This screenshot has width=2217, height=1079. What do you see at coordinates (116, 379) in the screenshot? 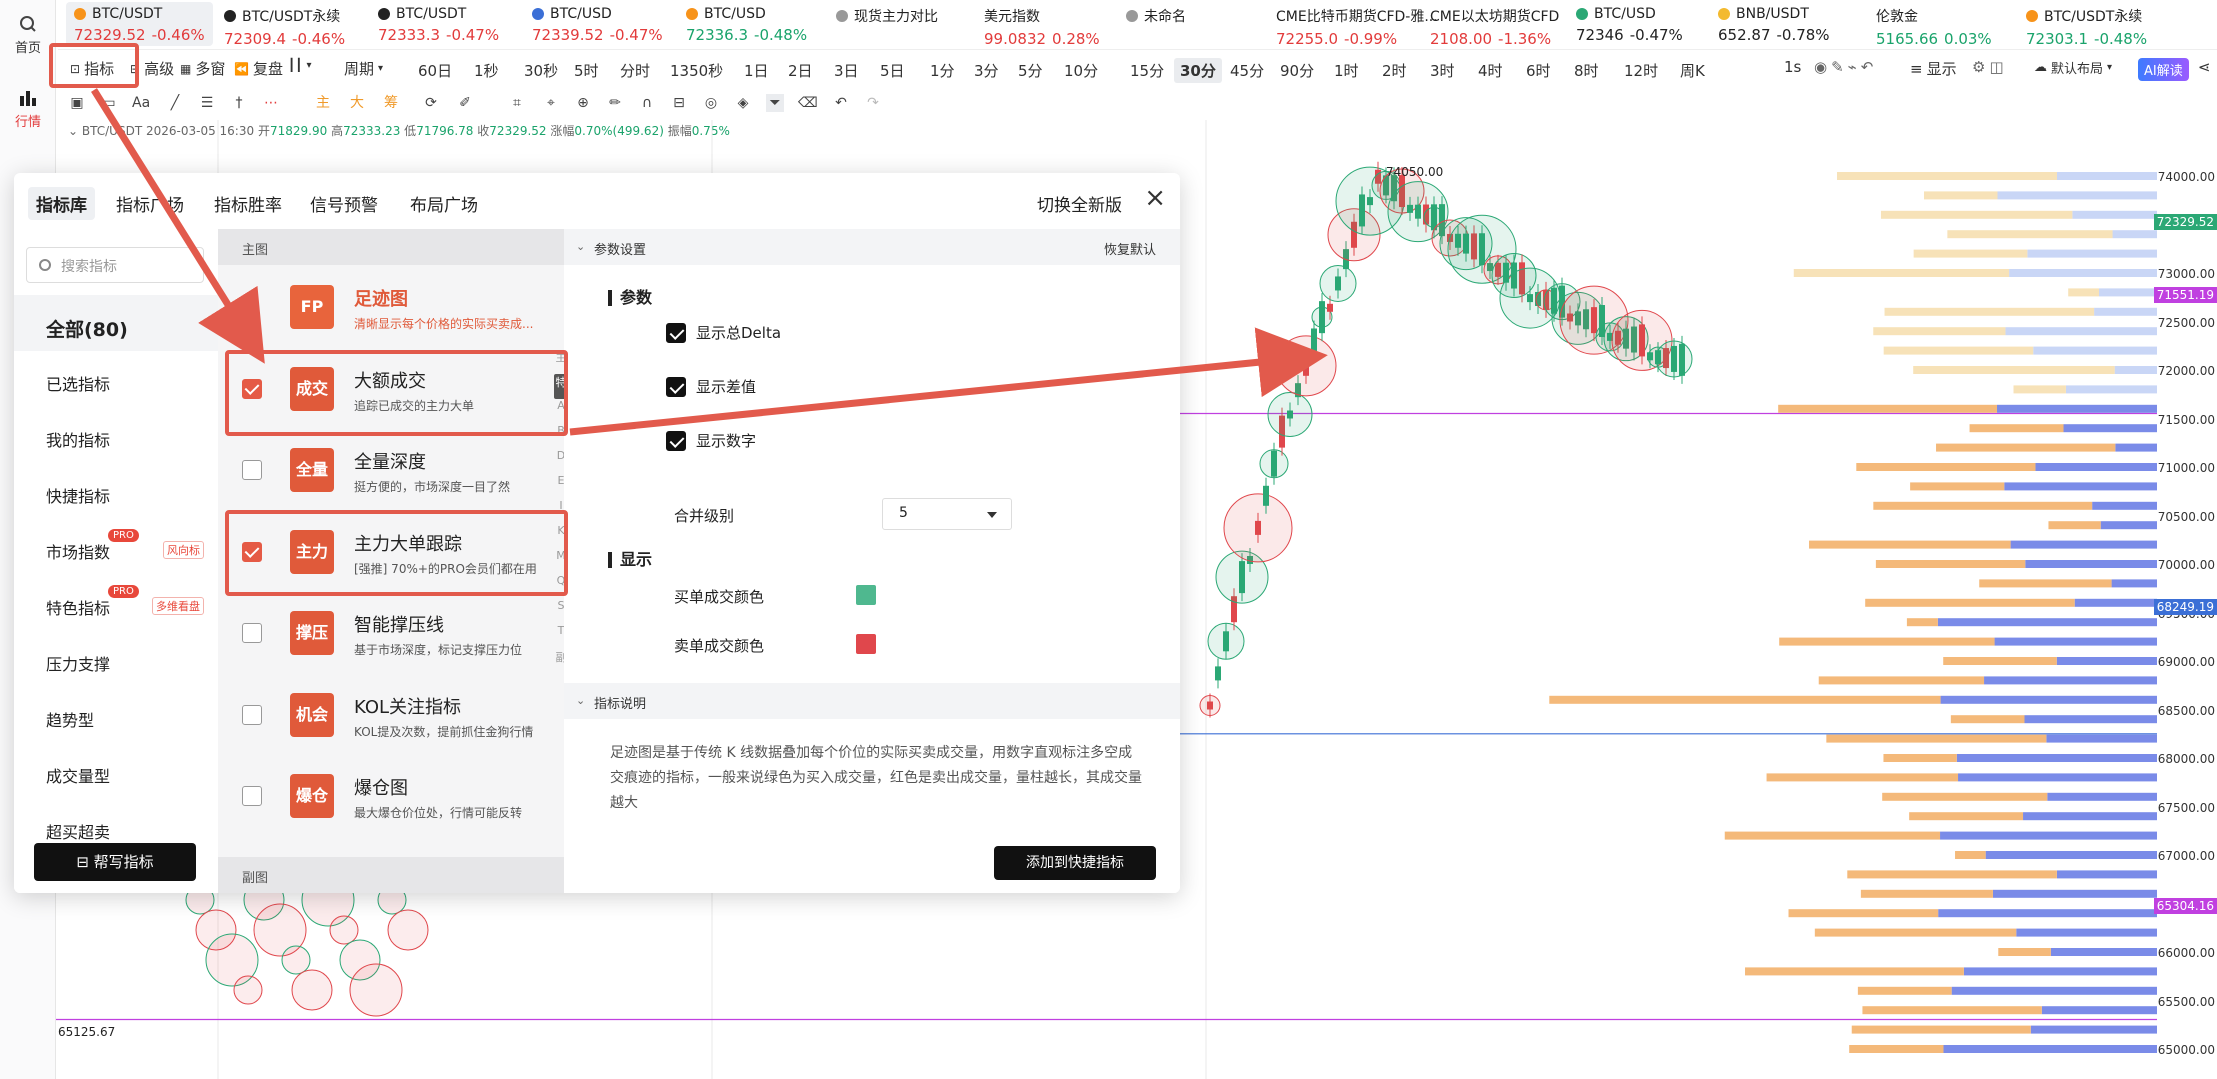
I see `category-item: 已选指标` at bounding box center [116, 379].